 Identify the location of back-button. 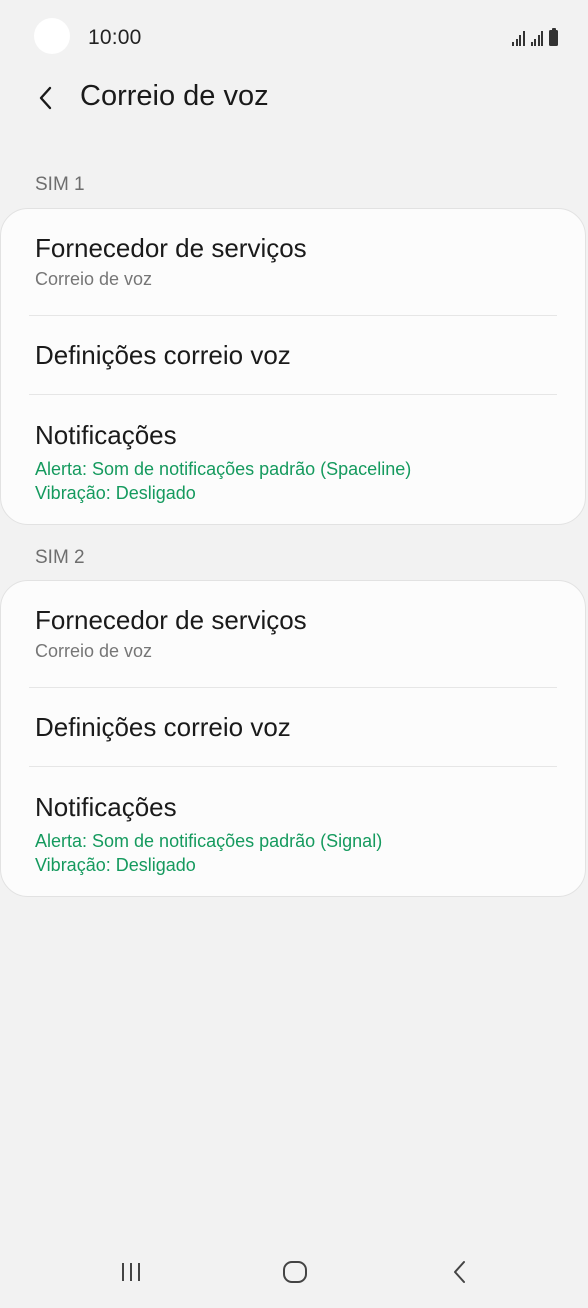
(46, 98).